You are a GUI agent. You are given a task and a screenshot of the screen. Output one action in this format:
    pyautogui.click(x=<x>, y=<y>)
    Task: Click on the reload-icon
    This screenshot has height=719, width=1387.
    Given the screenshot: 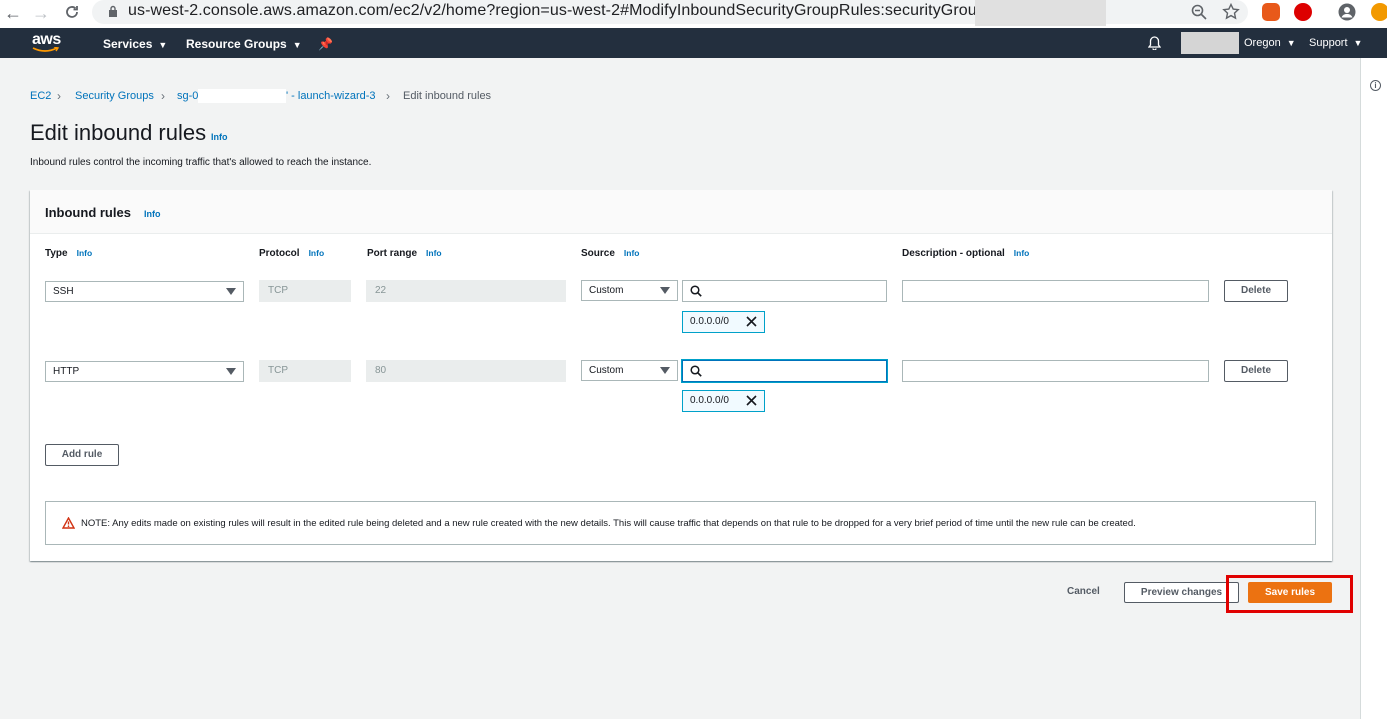 What is the action you would take?
    pyautogui.click(x=72, y=12)
    